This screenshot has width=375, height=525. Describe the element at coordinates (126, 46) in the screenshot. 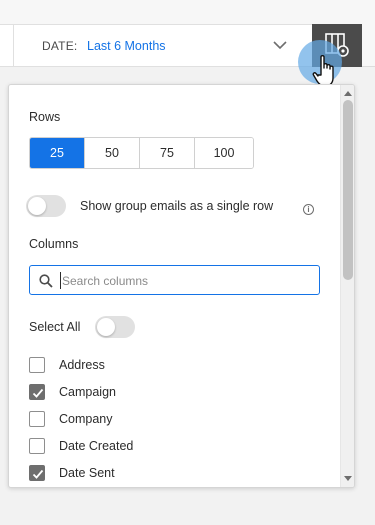

I see `date-filter-value: Last 6 Months` at that location.